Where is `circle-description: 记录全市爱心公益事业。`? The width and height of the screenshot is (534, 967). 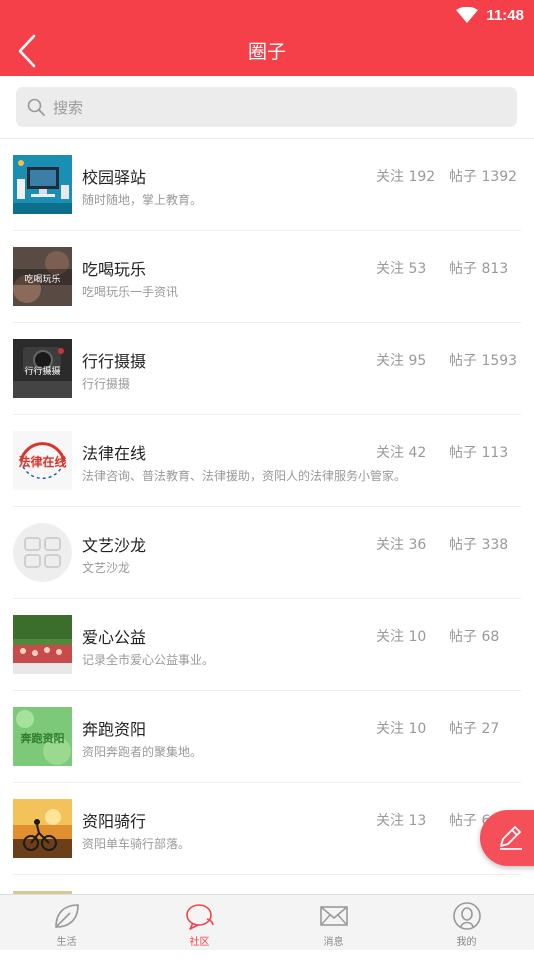 circle-description: 记录全市爱心公益事业。 is located at coordinates (148, 660).